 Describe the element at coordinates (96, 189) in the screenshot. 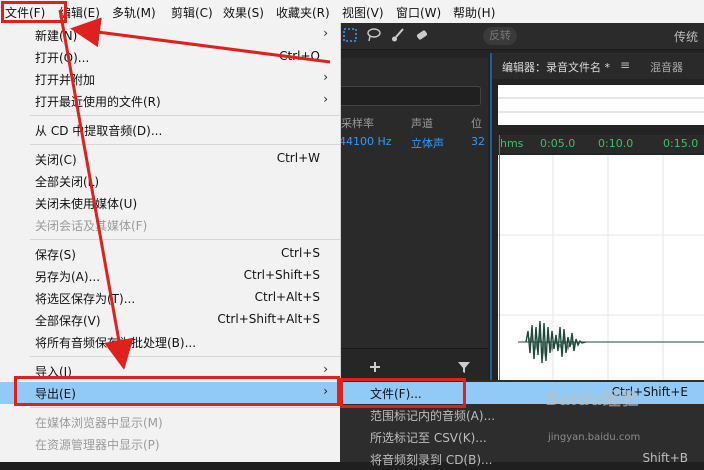

I see `arrow-down` at that location.